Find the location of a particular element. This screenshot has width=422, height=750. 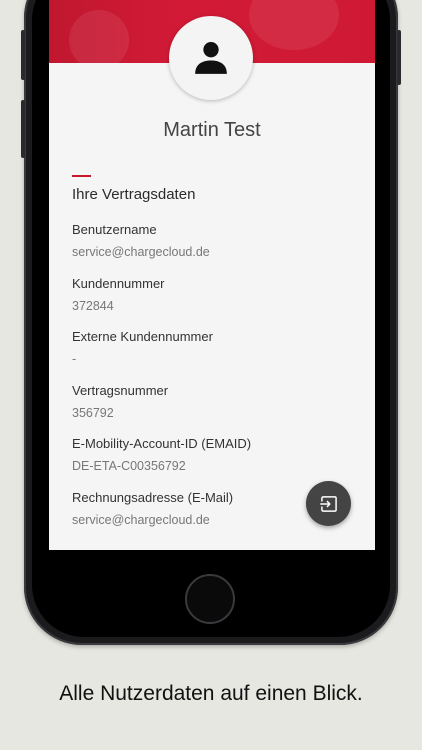

field-label: Externe Kundennummer is located at coordinates (142, 336).